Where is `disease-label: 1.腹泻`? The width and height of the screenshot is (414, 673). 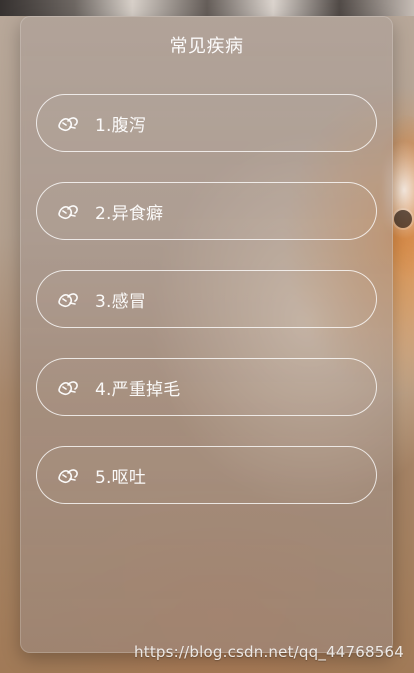 disease-label: 1.腹泻 is located at coordinates (121, 125).